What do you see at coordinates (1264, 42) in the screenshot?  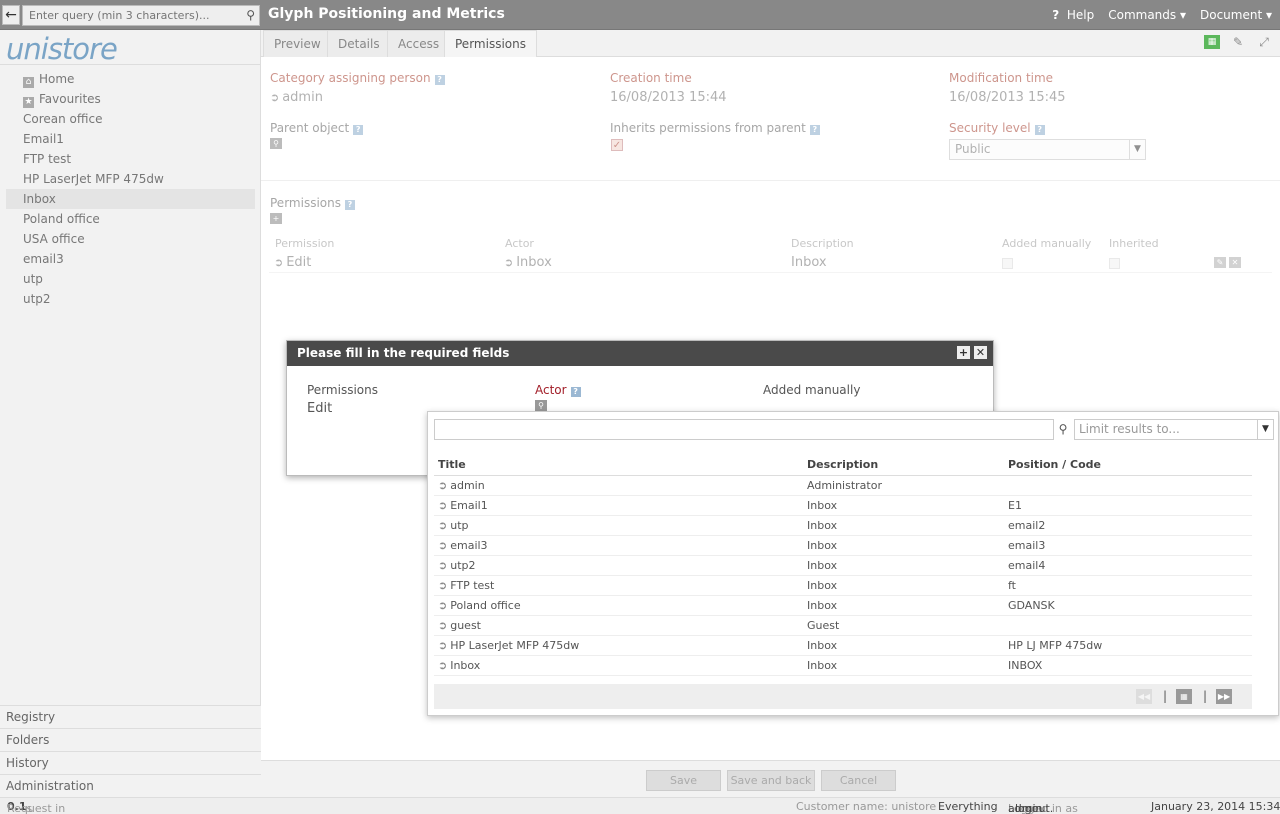 I see `expand-icon: ⤢` at bounding box center [1264, 42].